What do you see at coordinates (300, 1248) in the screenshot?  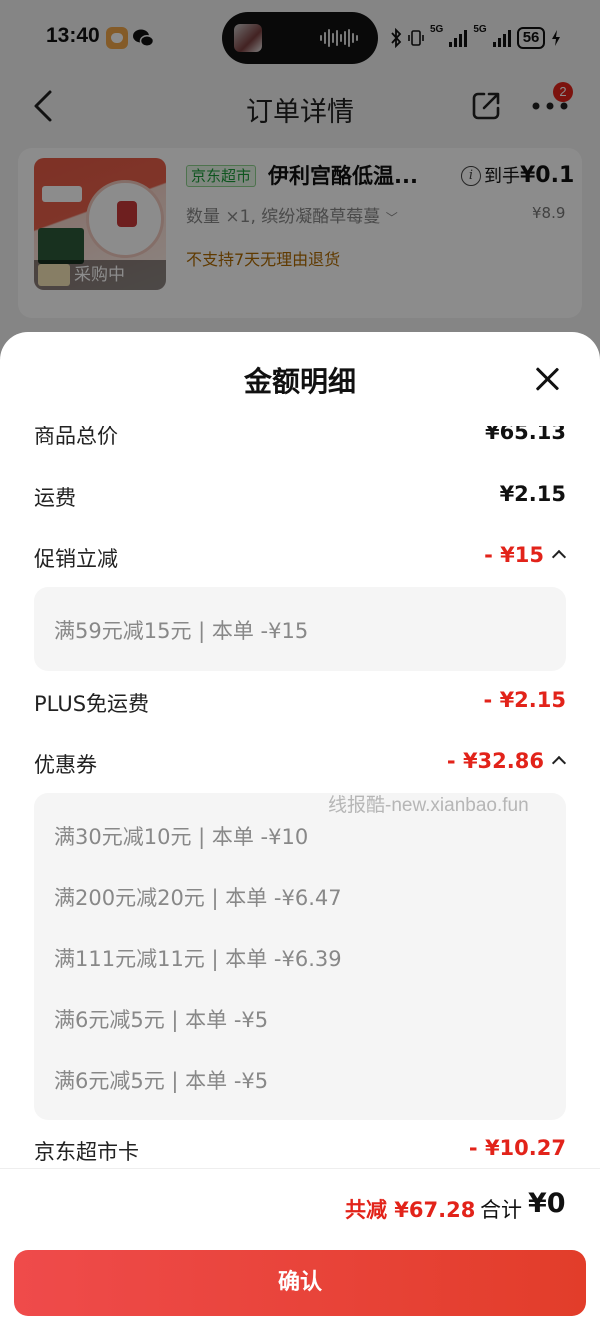 I see `sheet-footer: 共减 ¥67.28 合计 ¥0 确认` at bounding box center [300, 1248].